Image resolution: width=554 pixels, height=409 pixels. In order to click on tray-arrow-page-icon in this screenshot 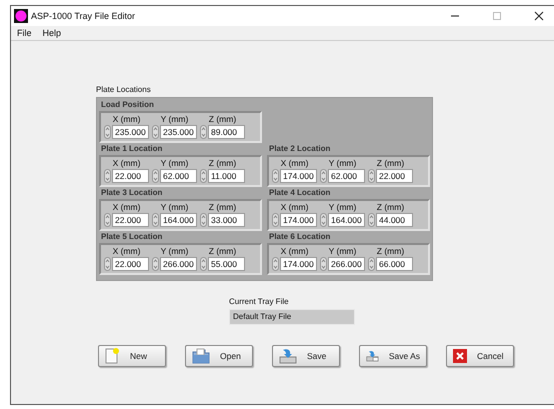, I will do `click(372, 356)`.